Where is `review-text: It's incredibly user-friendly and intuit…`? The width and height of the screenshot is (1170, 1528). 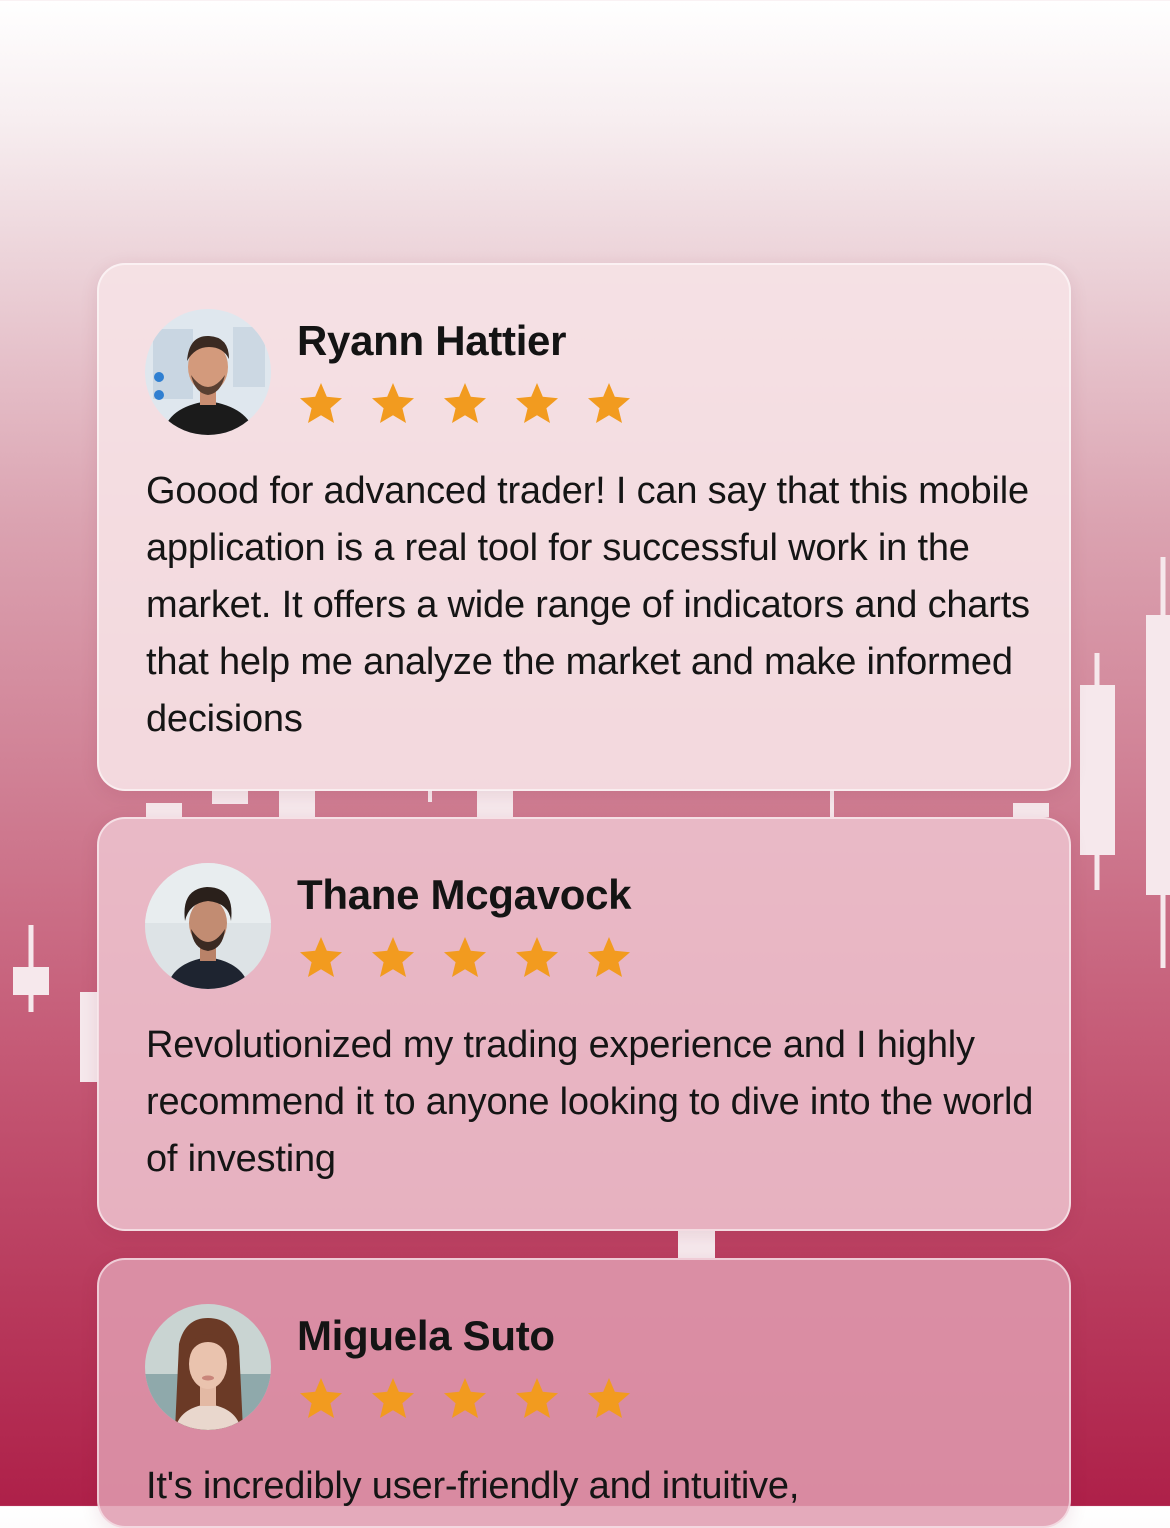
review-text: It's incredibly user-friendly and intuit… is located at coordinates (473, 1486).